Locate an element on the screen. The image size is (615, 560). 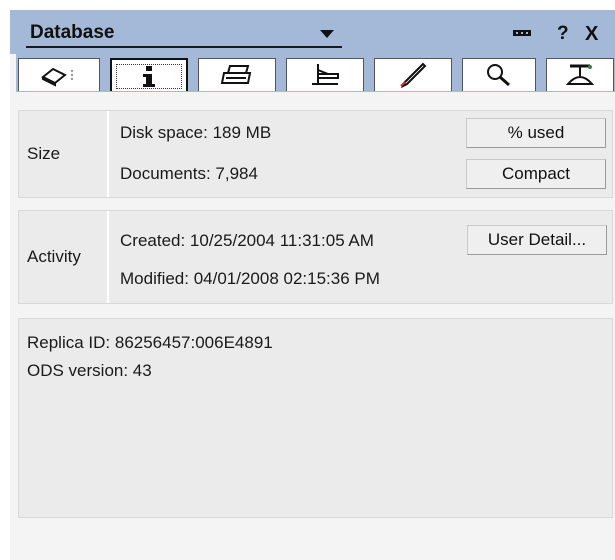
dropdown-arrow-icon is located at coordinates (327, 34).